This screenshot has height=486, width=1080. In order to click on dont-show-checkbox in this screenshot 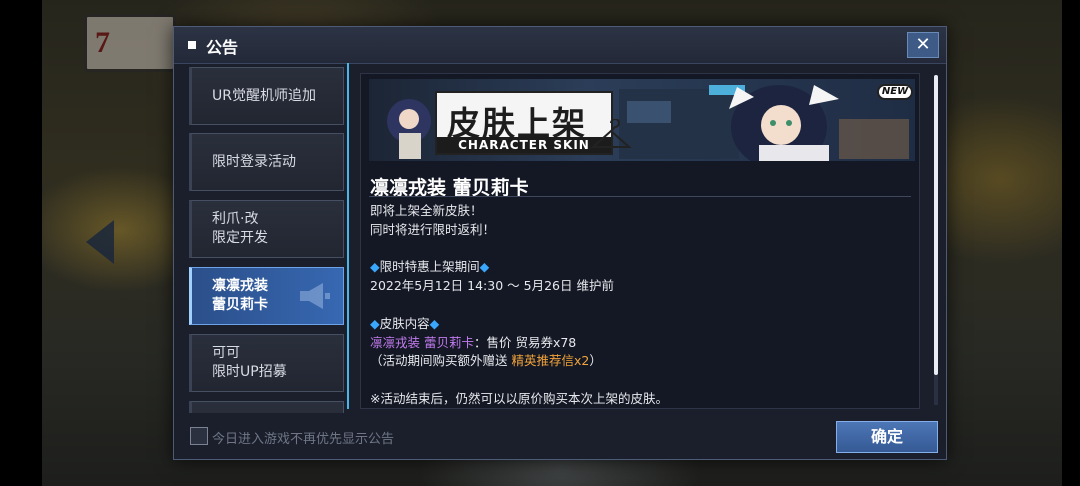, I will do `click(199, 436)`.